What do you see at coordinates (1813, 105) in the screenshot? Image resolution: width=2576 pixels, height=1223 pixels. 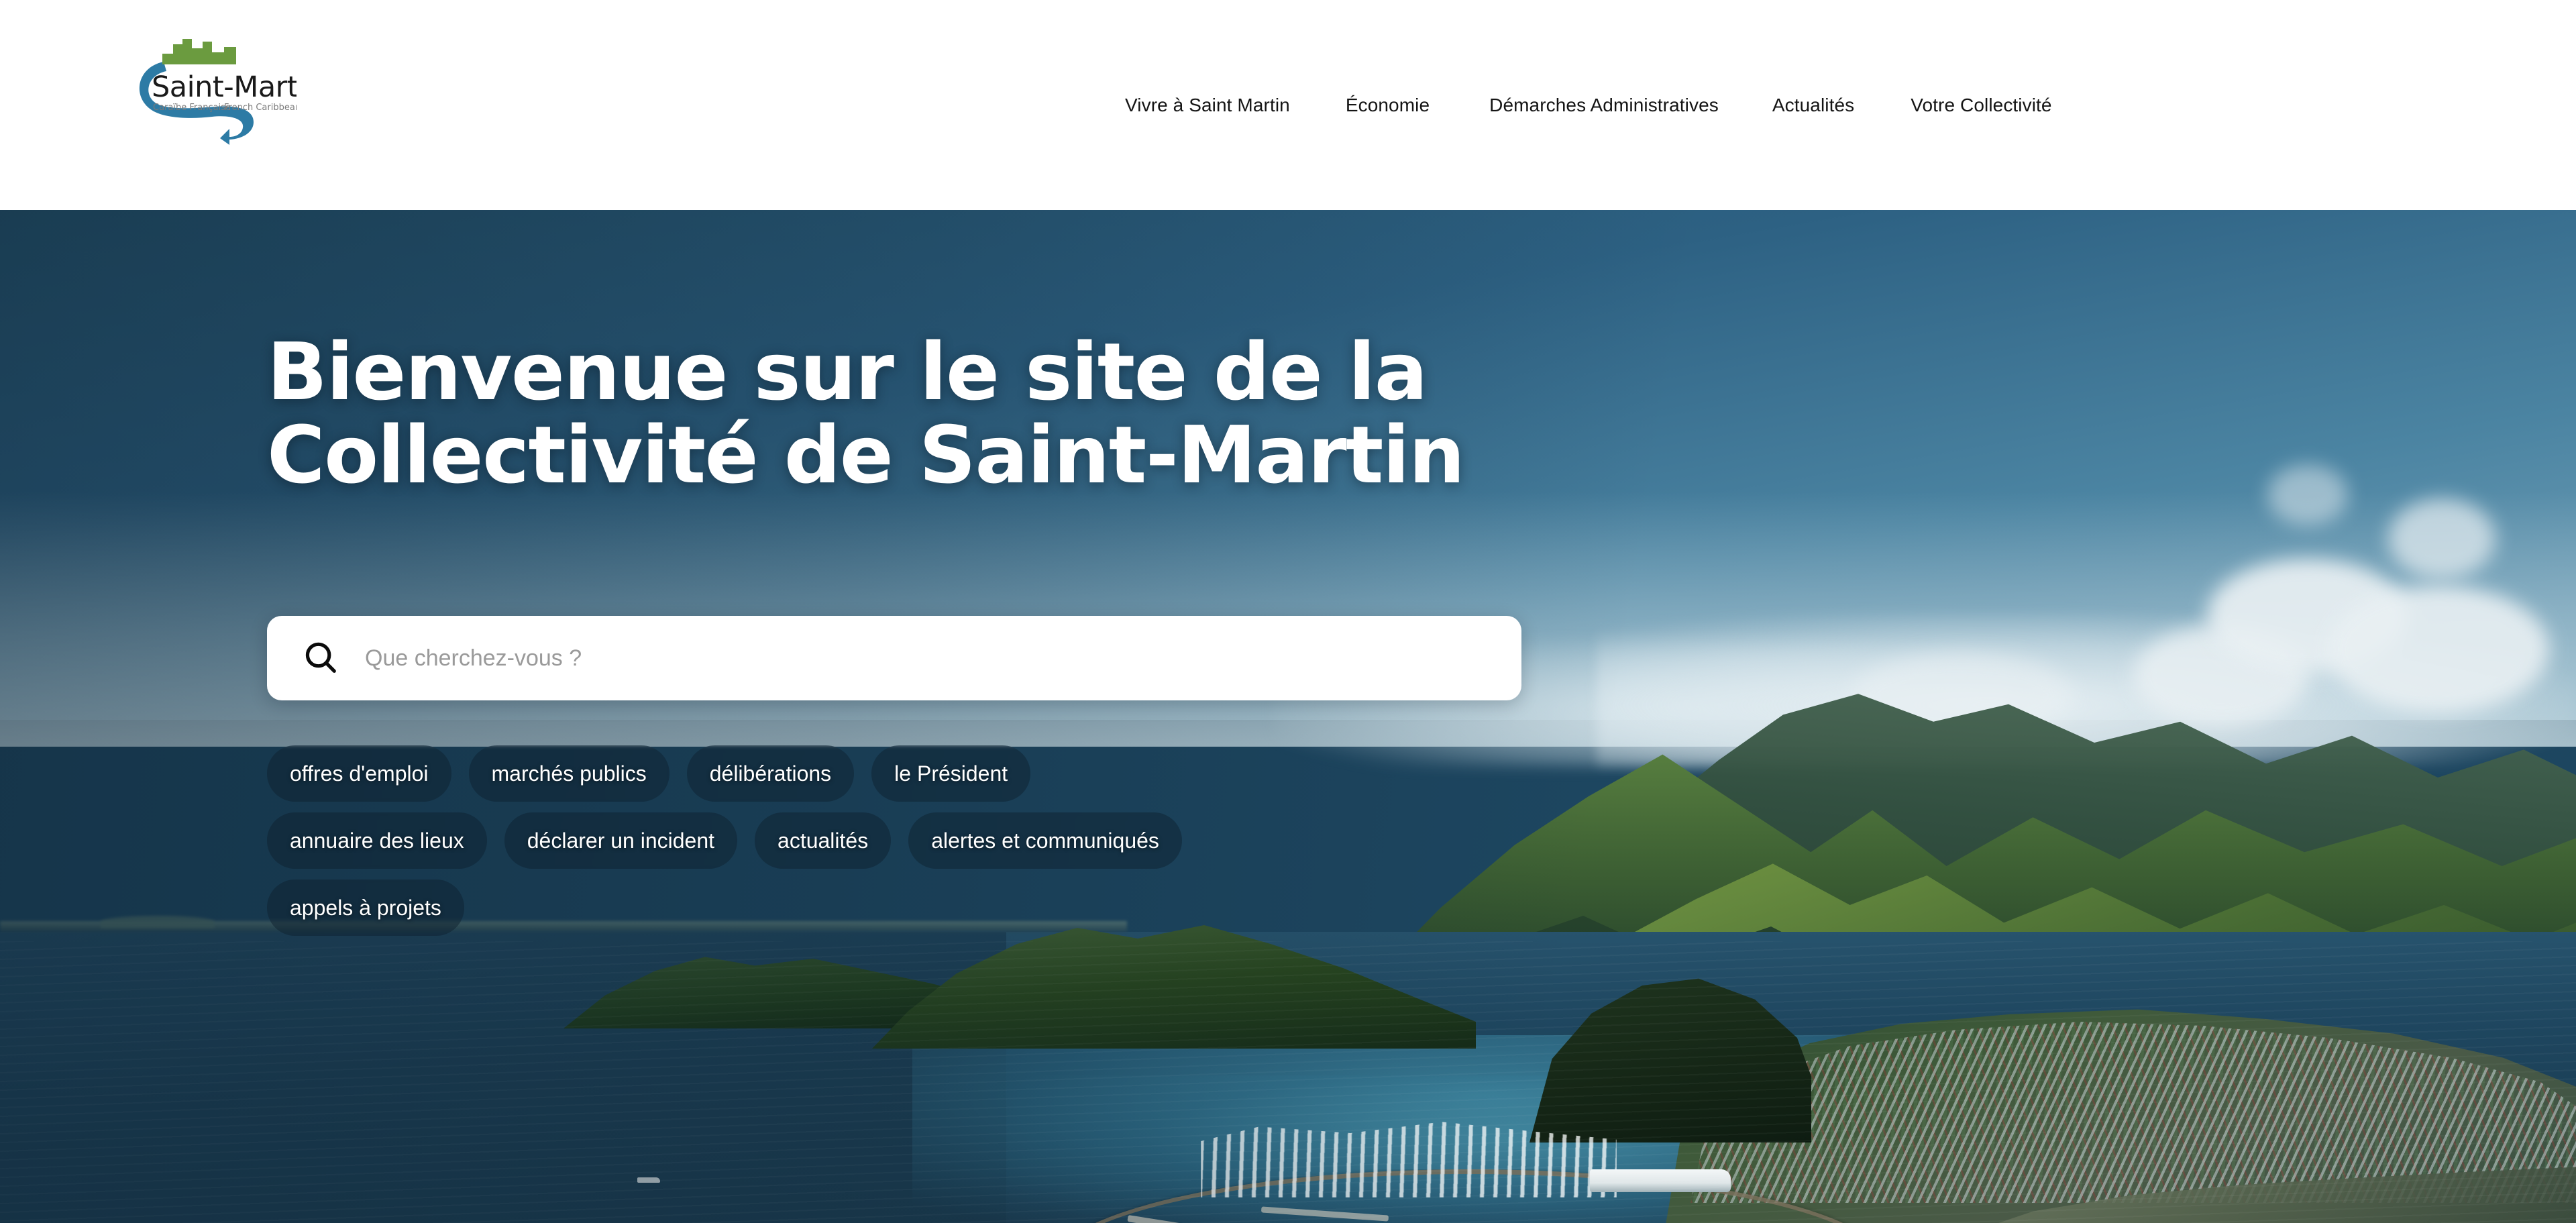 I see `nav-item-actualites: Actualités` at bounding box center [1813, 105].